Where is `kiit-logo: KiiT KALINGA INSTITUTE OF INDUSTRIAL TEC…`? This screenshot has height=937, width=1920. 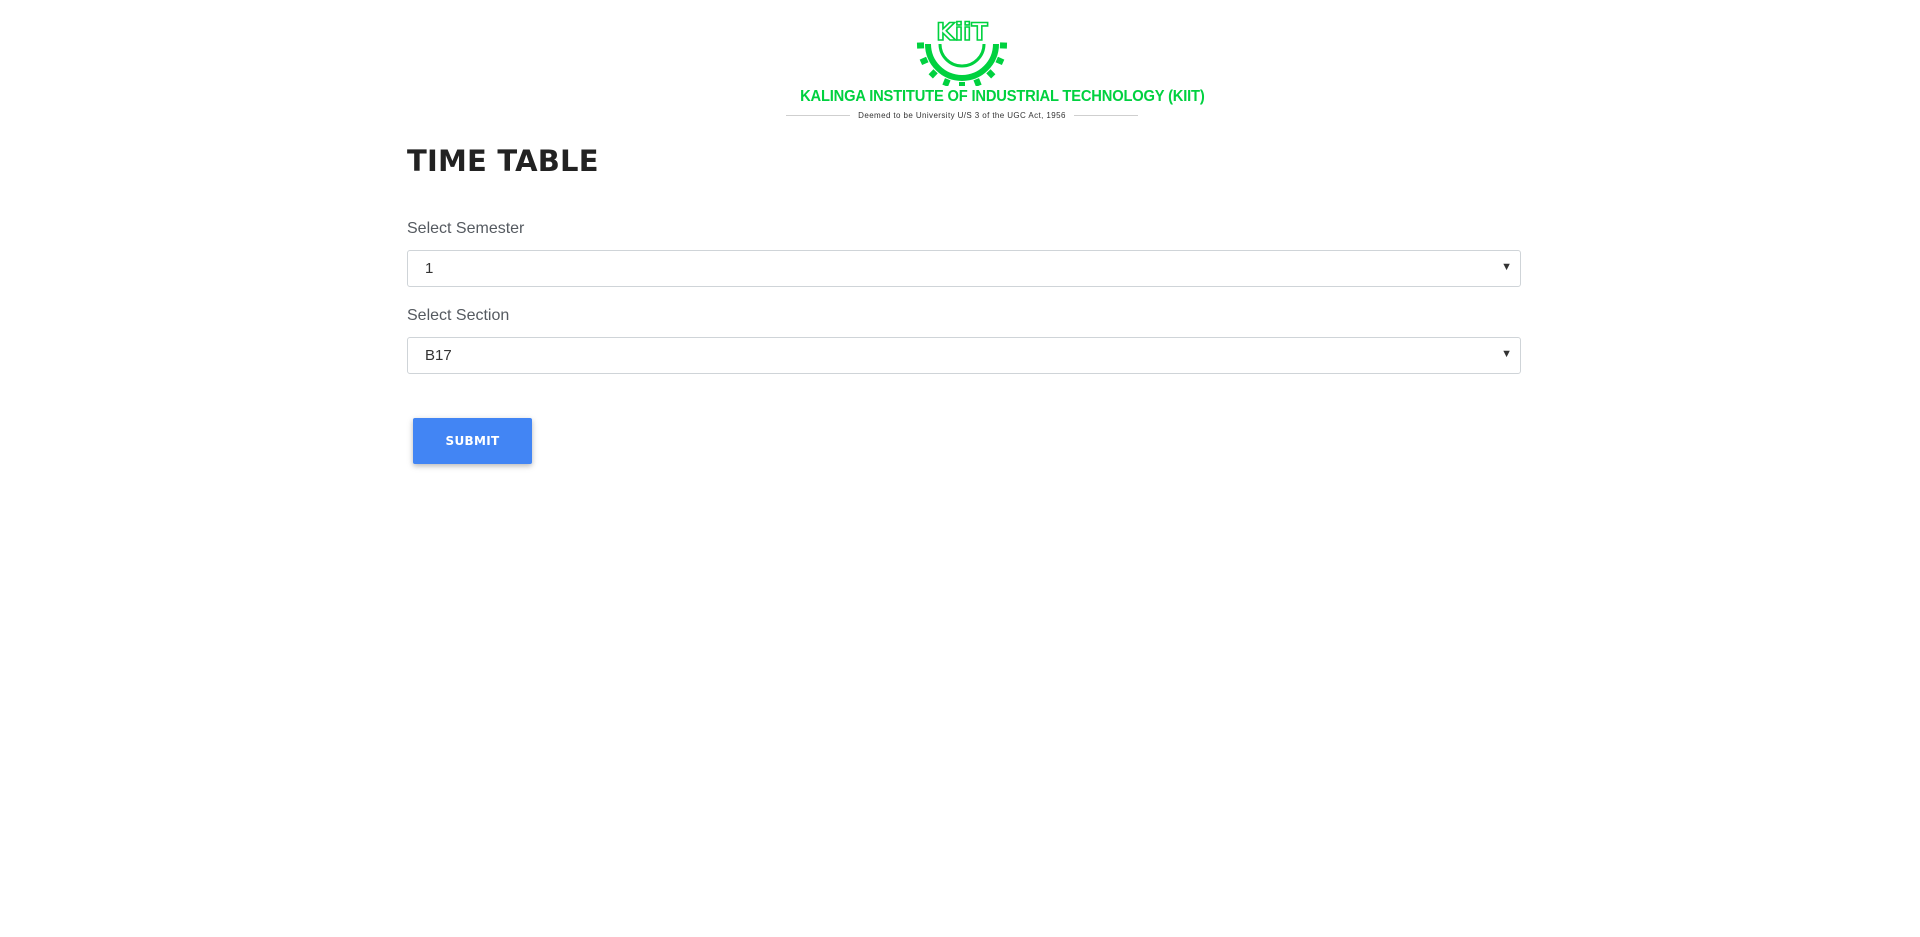 kiit-logo: KiiT KALINGA INSTITUTE OF INDUSTRIAL TEC… is located at coordinates (995, 69).